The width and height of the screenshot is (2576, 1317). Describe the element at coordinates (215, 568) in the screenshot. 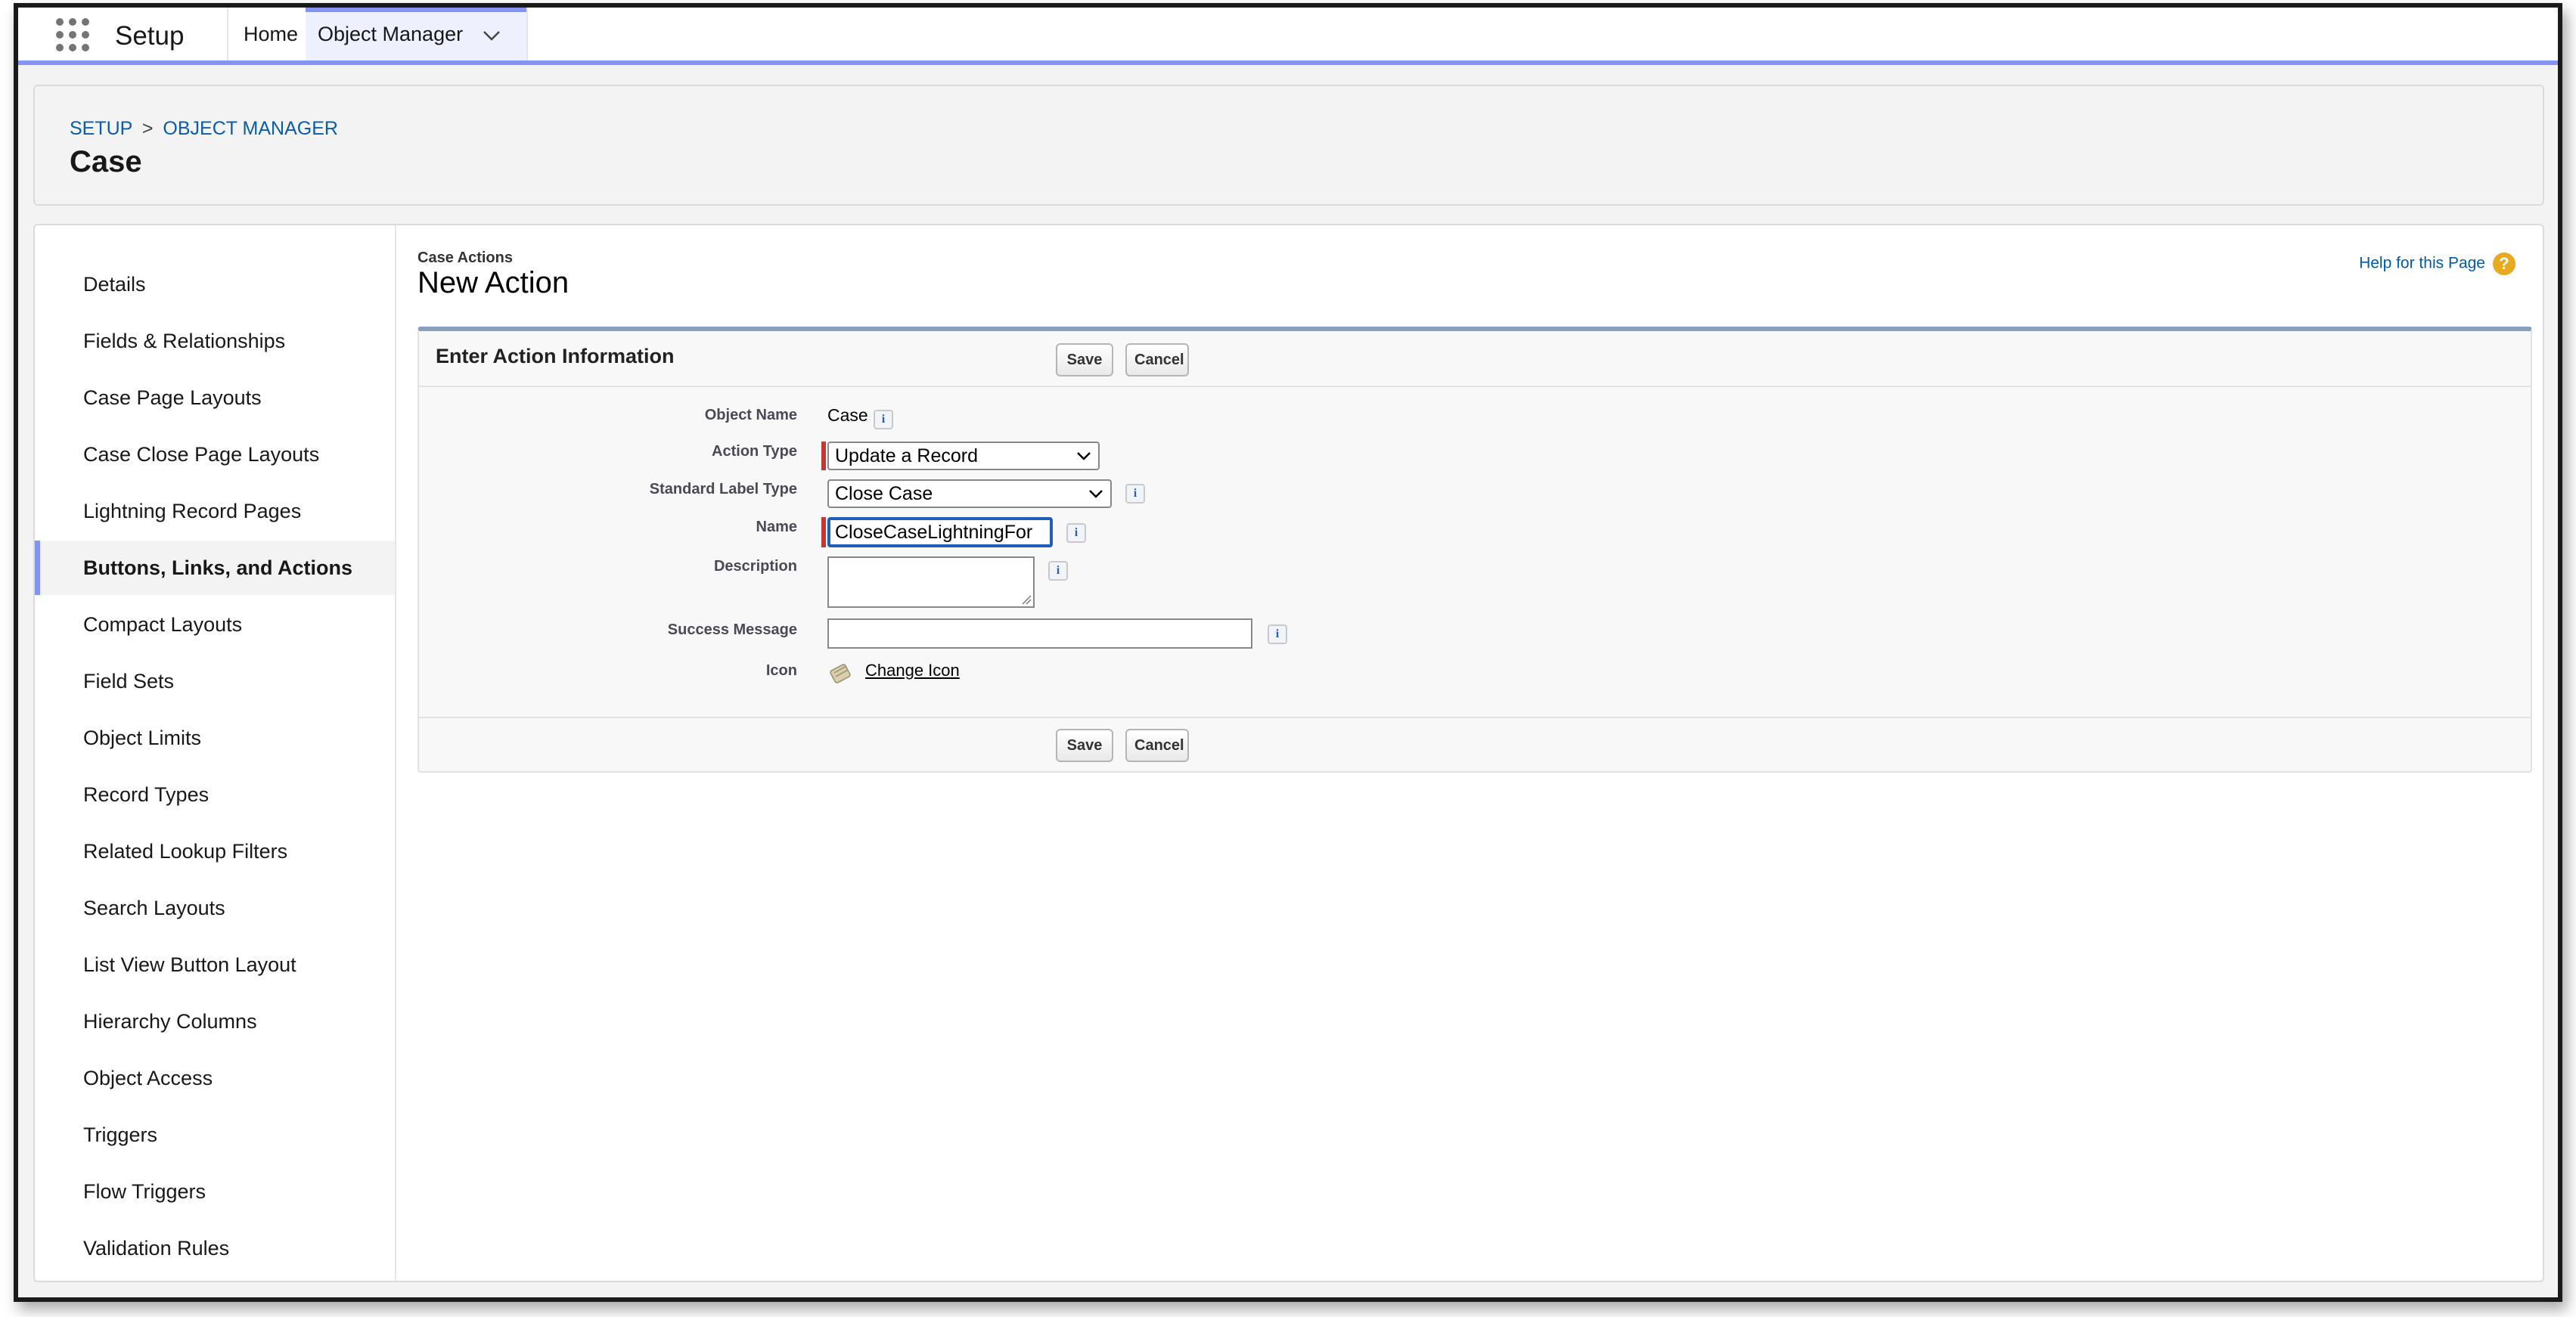

I see `sidebar-item-buttons-links-actions: Buttons, Links, and Actions` at that location.